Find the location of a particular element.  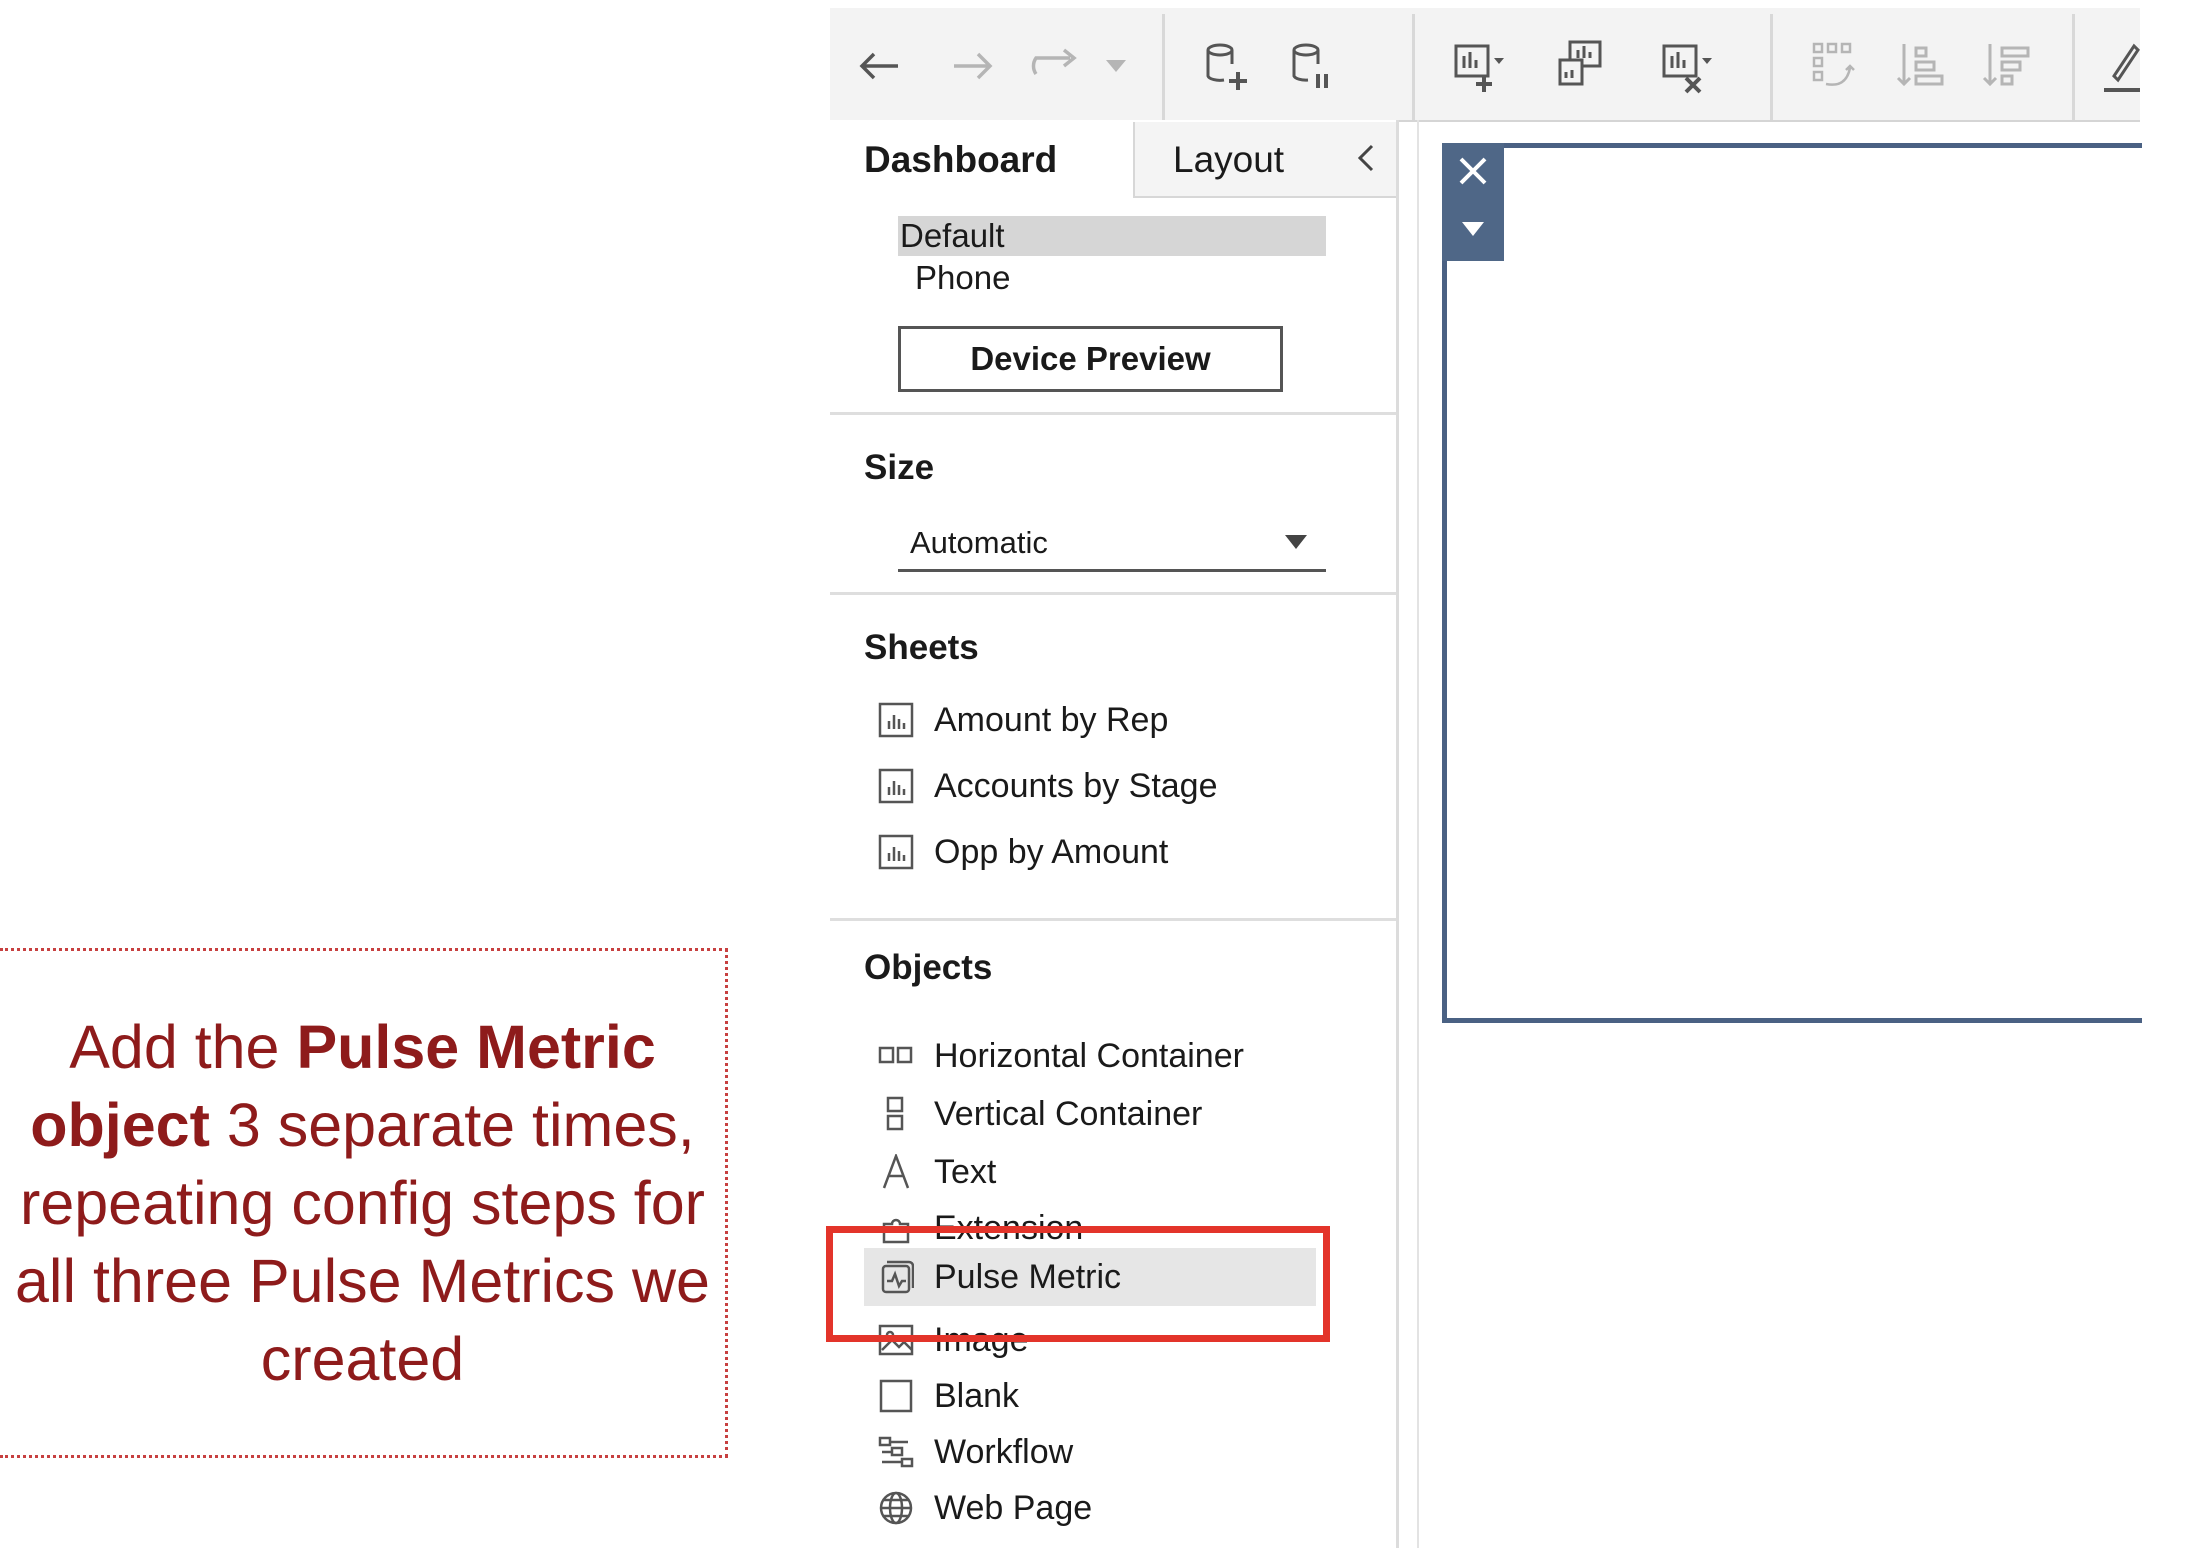

sheet-item: Accounts by Stage is located at coordinates (1048, 786).